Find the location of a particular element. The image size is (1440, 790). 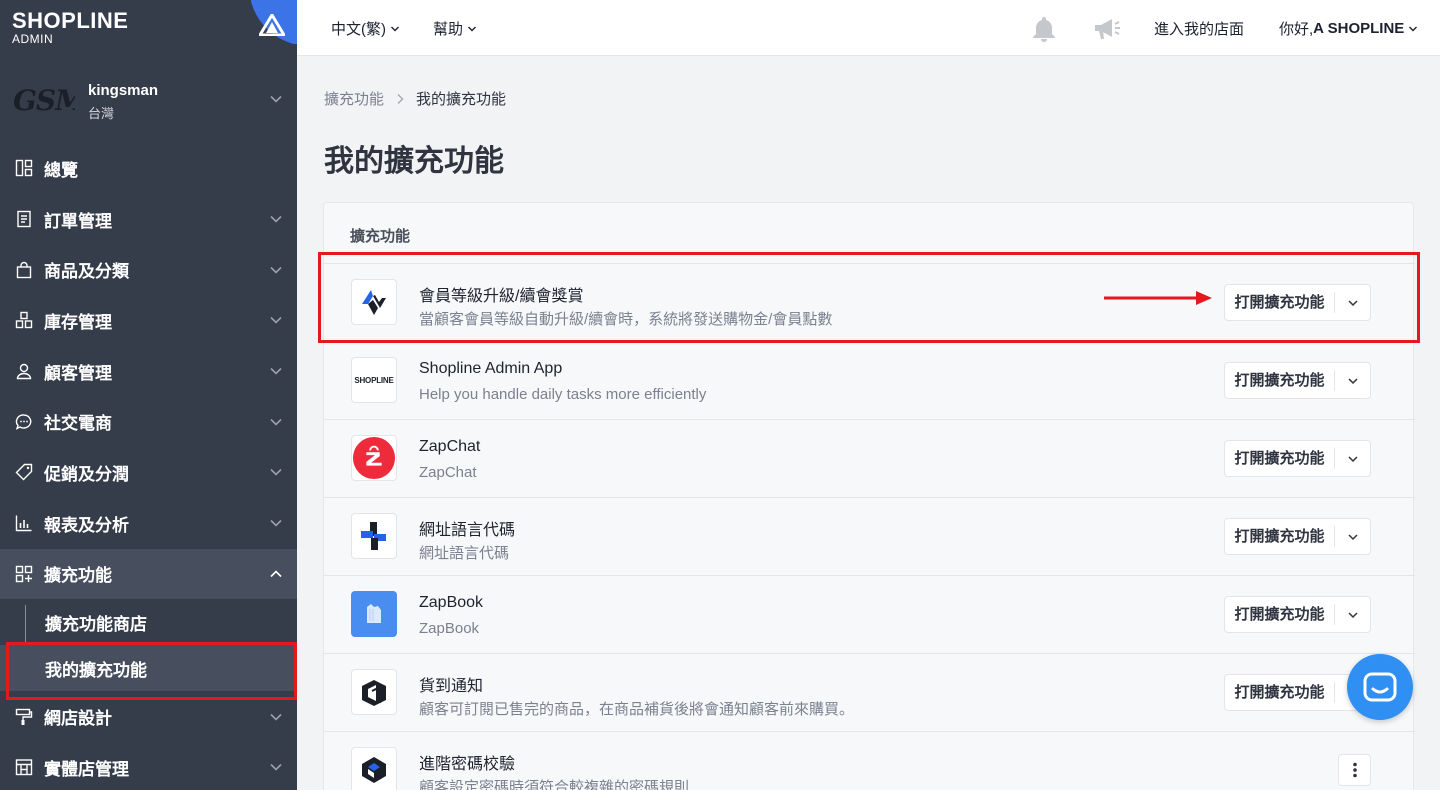

boxes-icon is located at coordinates (24, 320).